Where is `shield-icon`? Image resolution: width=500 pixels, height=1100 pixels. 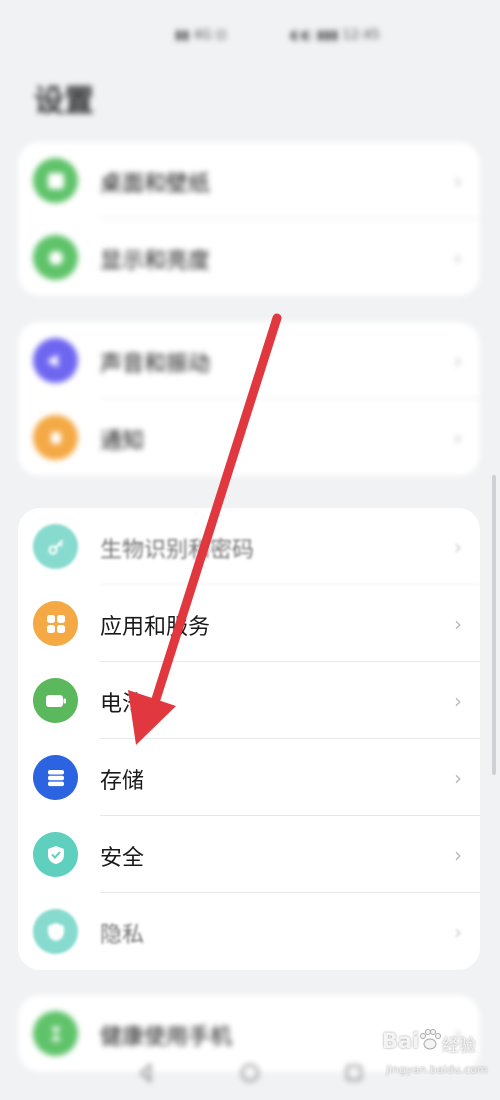
shield-icon is located at coordinates (55, 854).